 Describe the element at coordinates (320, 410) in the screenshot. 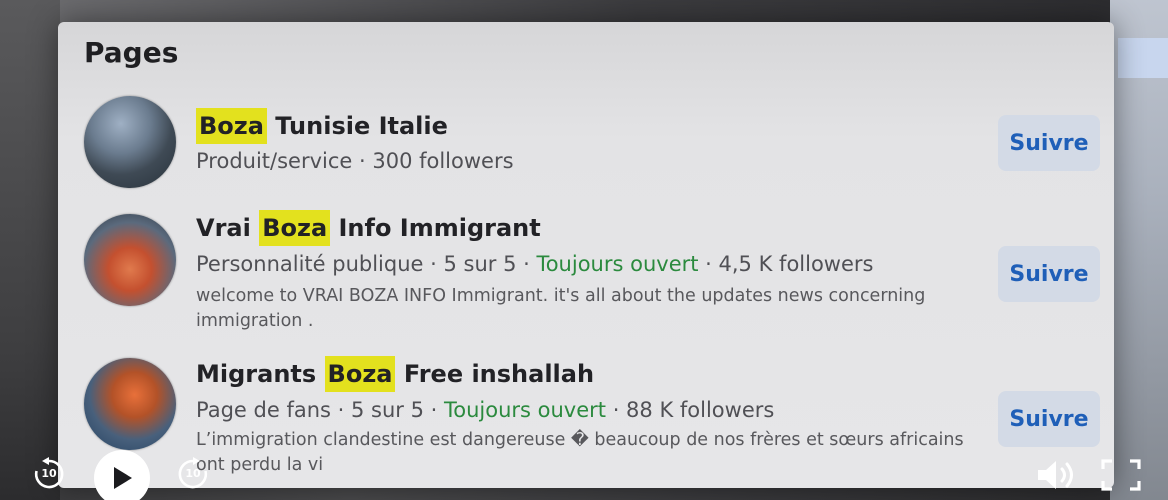

I see `meta-prefix: Page de fans · 5 sur 5 ·` at that location.